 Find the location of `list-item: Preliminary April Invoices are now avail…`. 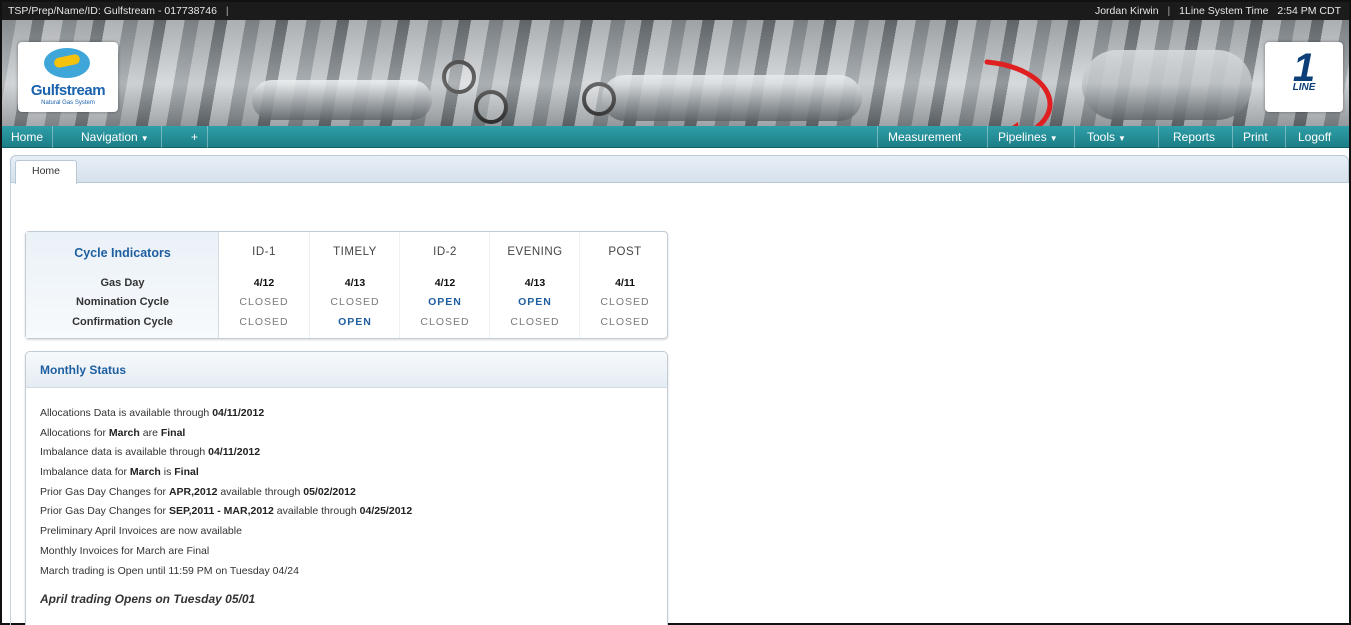

list-item: Preliminary April Invoices are now avail… is located at coordinates (226, 532).